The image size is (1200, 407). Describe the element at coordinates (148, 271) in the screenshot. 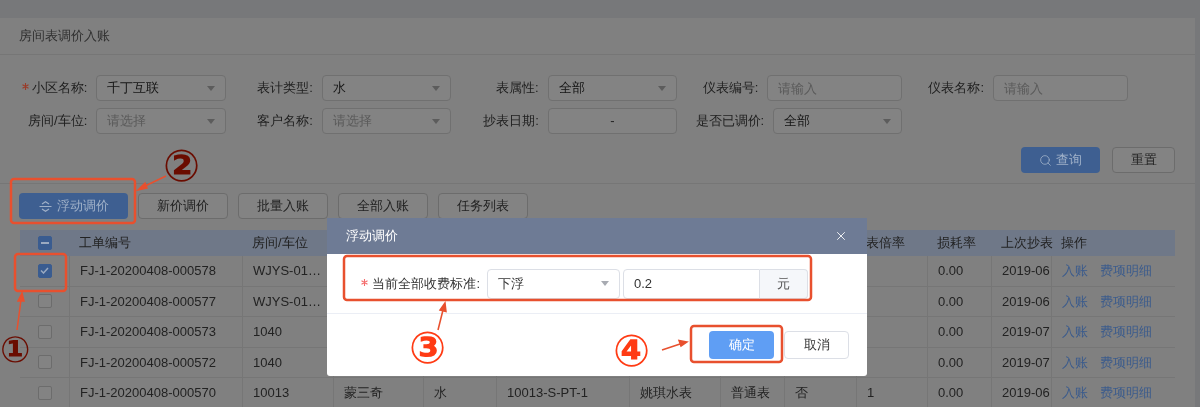

I see `table-cell-text: FJ-1-20200408-000578` at that location.